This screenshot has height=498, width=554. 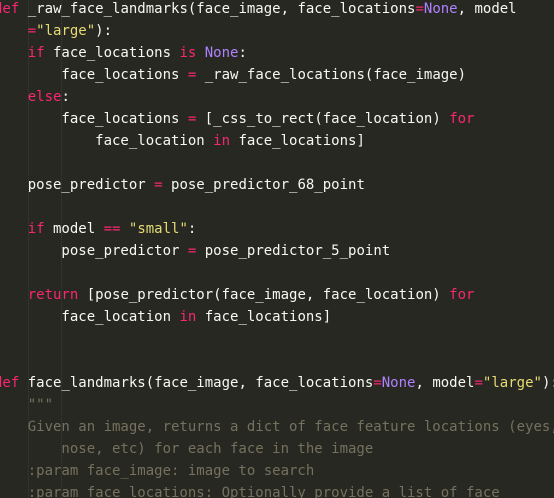 I want to click on comment-token: """, so click(x=40, y=405).